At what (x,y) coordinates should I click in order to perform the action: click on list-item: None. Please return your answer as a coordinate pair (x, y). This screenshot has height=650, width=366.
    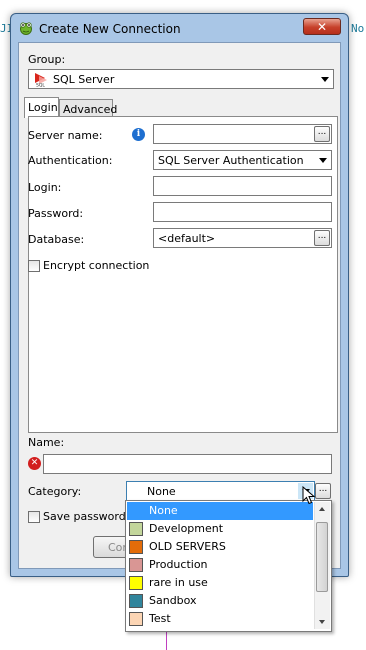
    Looking at the image, I should click on (220, 511).